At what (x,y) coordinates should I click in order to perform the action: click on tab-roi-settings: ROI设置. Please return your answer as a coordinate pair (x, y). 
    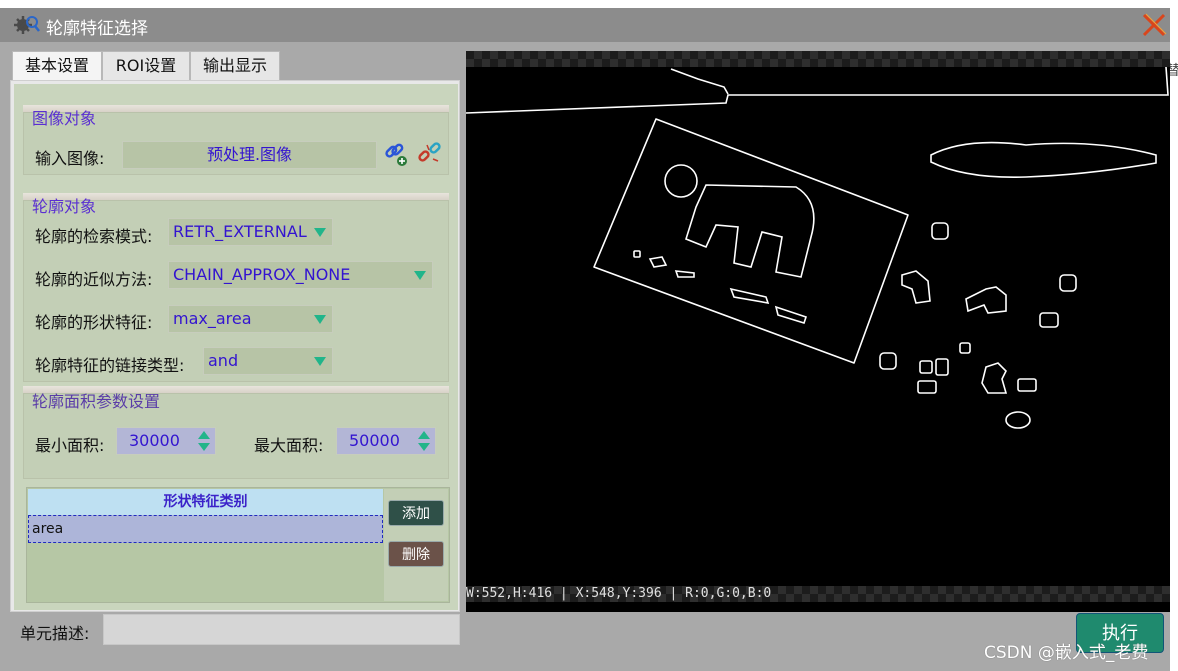
    Looking at the image, I should click on (146, 66).